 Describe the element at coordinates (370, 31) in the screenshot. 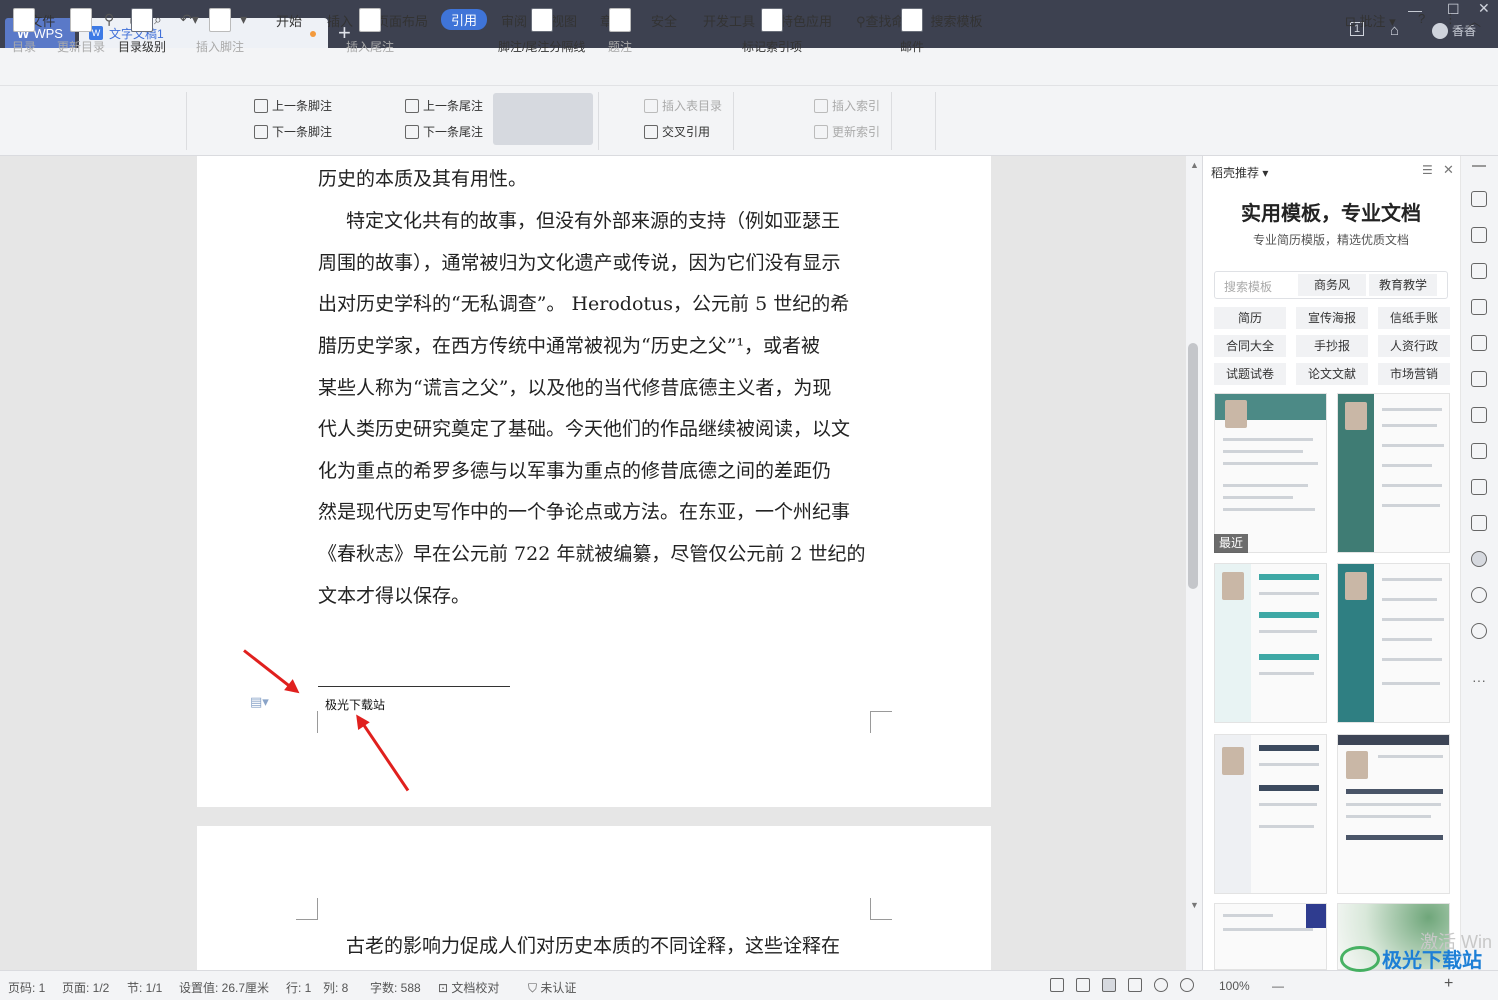

I see `insert-endnote-button: 插入尾注` at that location.